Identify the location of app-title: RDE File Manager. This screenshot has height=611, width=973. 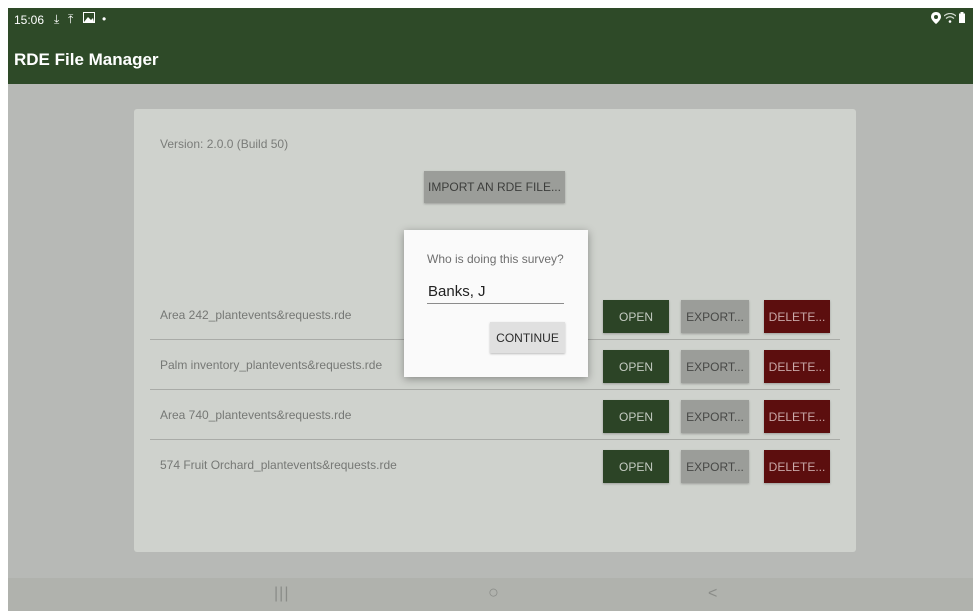
(86, 59).